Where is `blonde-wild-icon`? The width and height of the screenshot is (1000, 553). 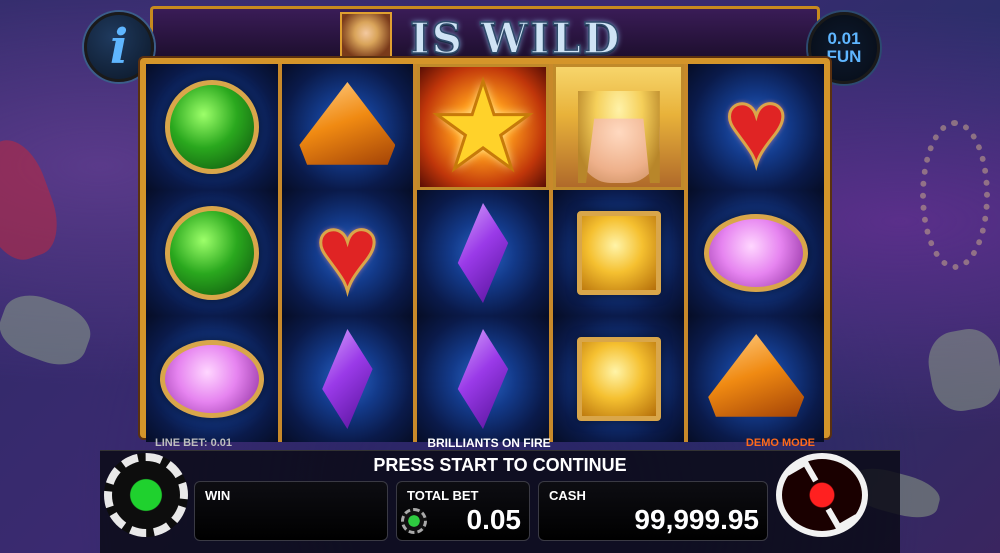
blonde-wild-icon is located at coordinates (618, 137).